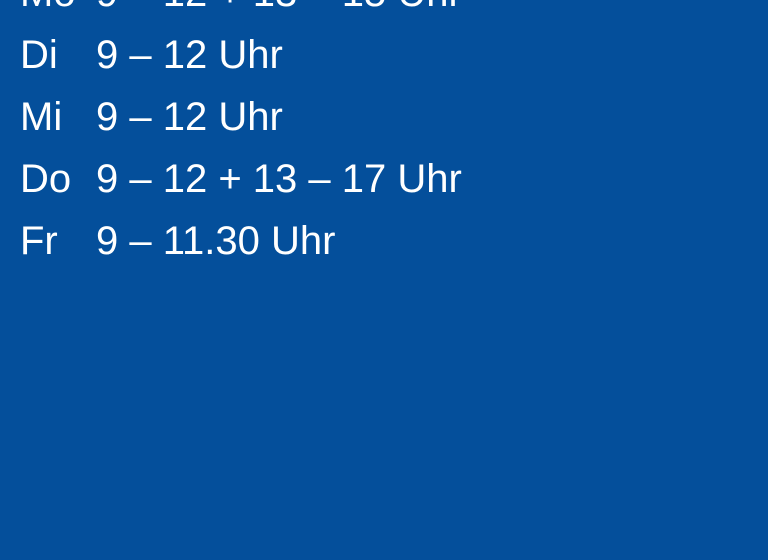  I want to click on day-label: Do, so click(46, 179).